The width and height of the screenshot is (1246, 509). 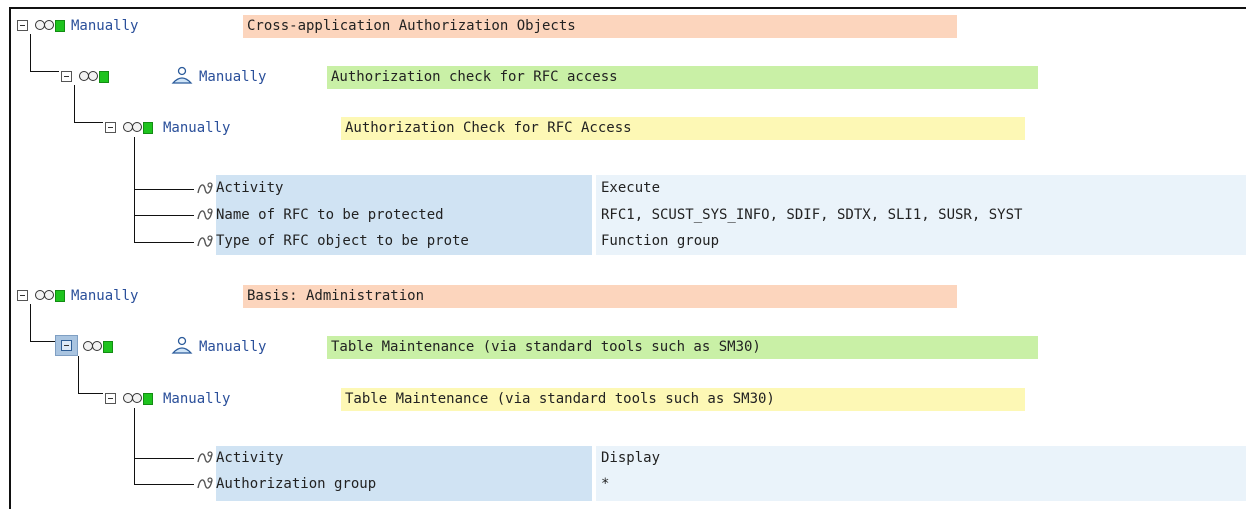 I want to click on node-title: Basis: Administration, so click(x=335, y=296).